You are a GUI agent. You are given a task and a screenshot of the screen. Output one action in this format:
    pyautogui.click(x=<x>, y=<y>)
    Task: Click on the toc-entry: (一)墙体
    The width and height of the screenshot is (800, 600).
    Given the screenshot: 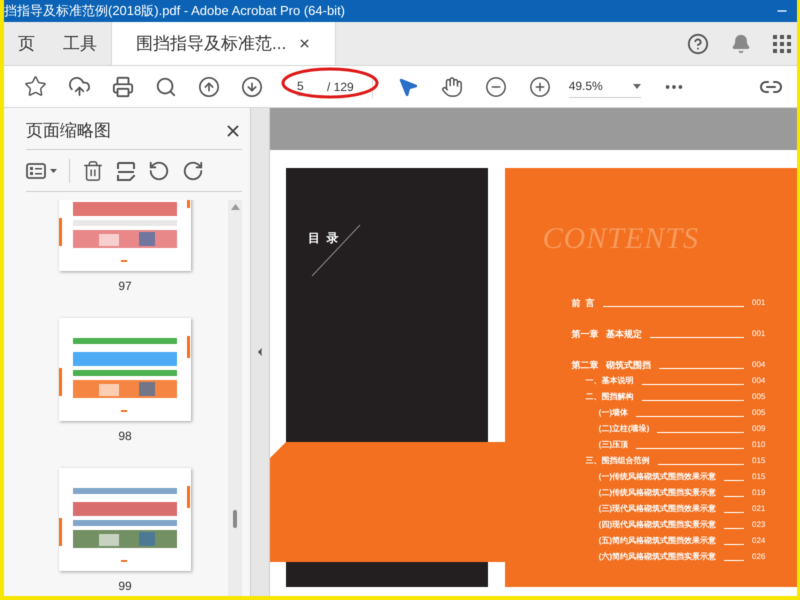 What is the action you would take?
    pyautogui.click(x=613, y=413)
    